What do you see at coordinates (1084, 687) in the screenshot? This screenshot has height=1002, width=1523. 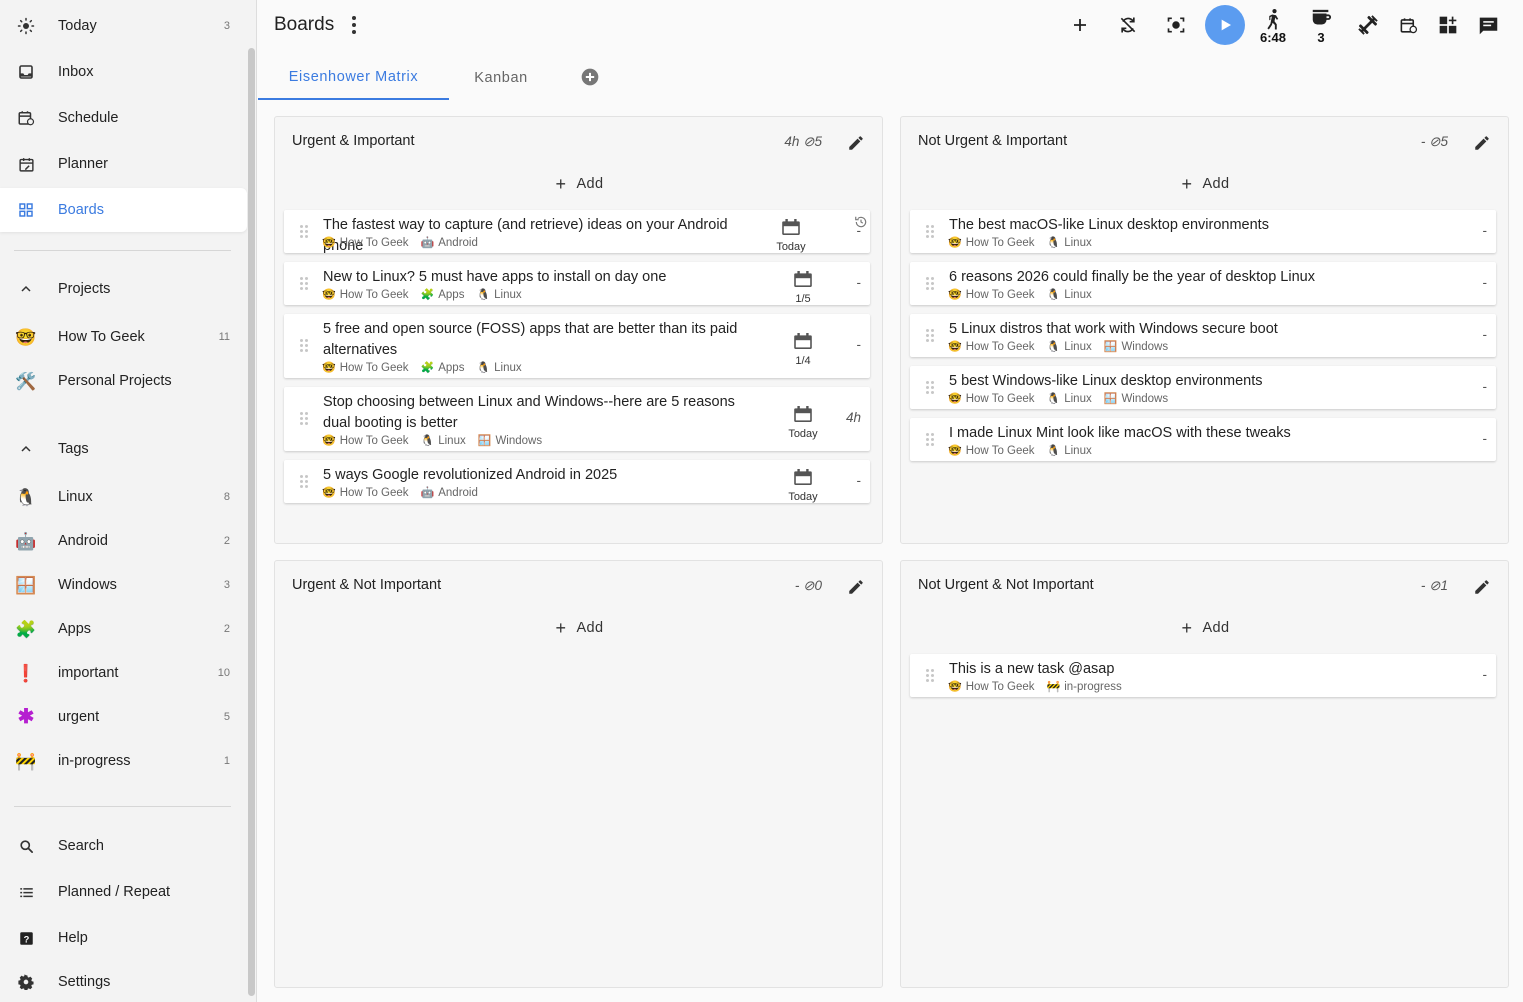 I see `task-tag: 🚧 in-progress` at bounding box center [1084, 687].